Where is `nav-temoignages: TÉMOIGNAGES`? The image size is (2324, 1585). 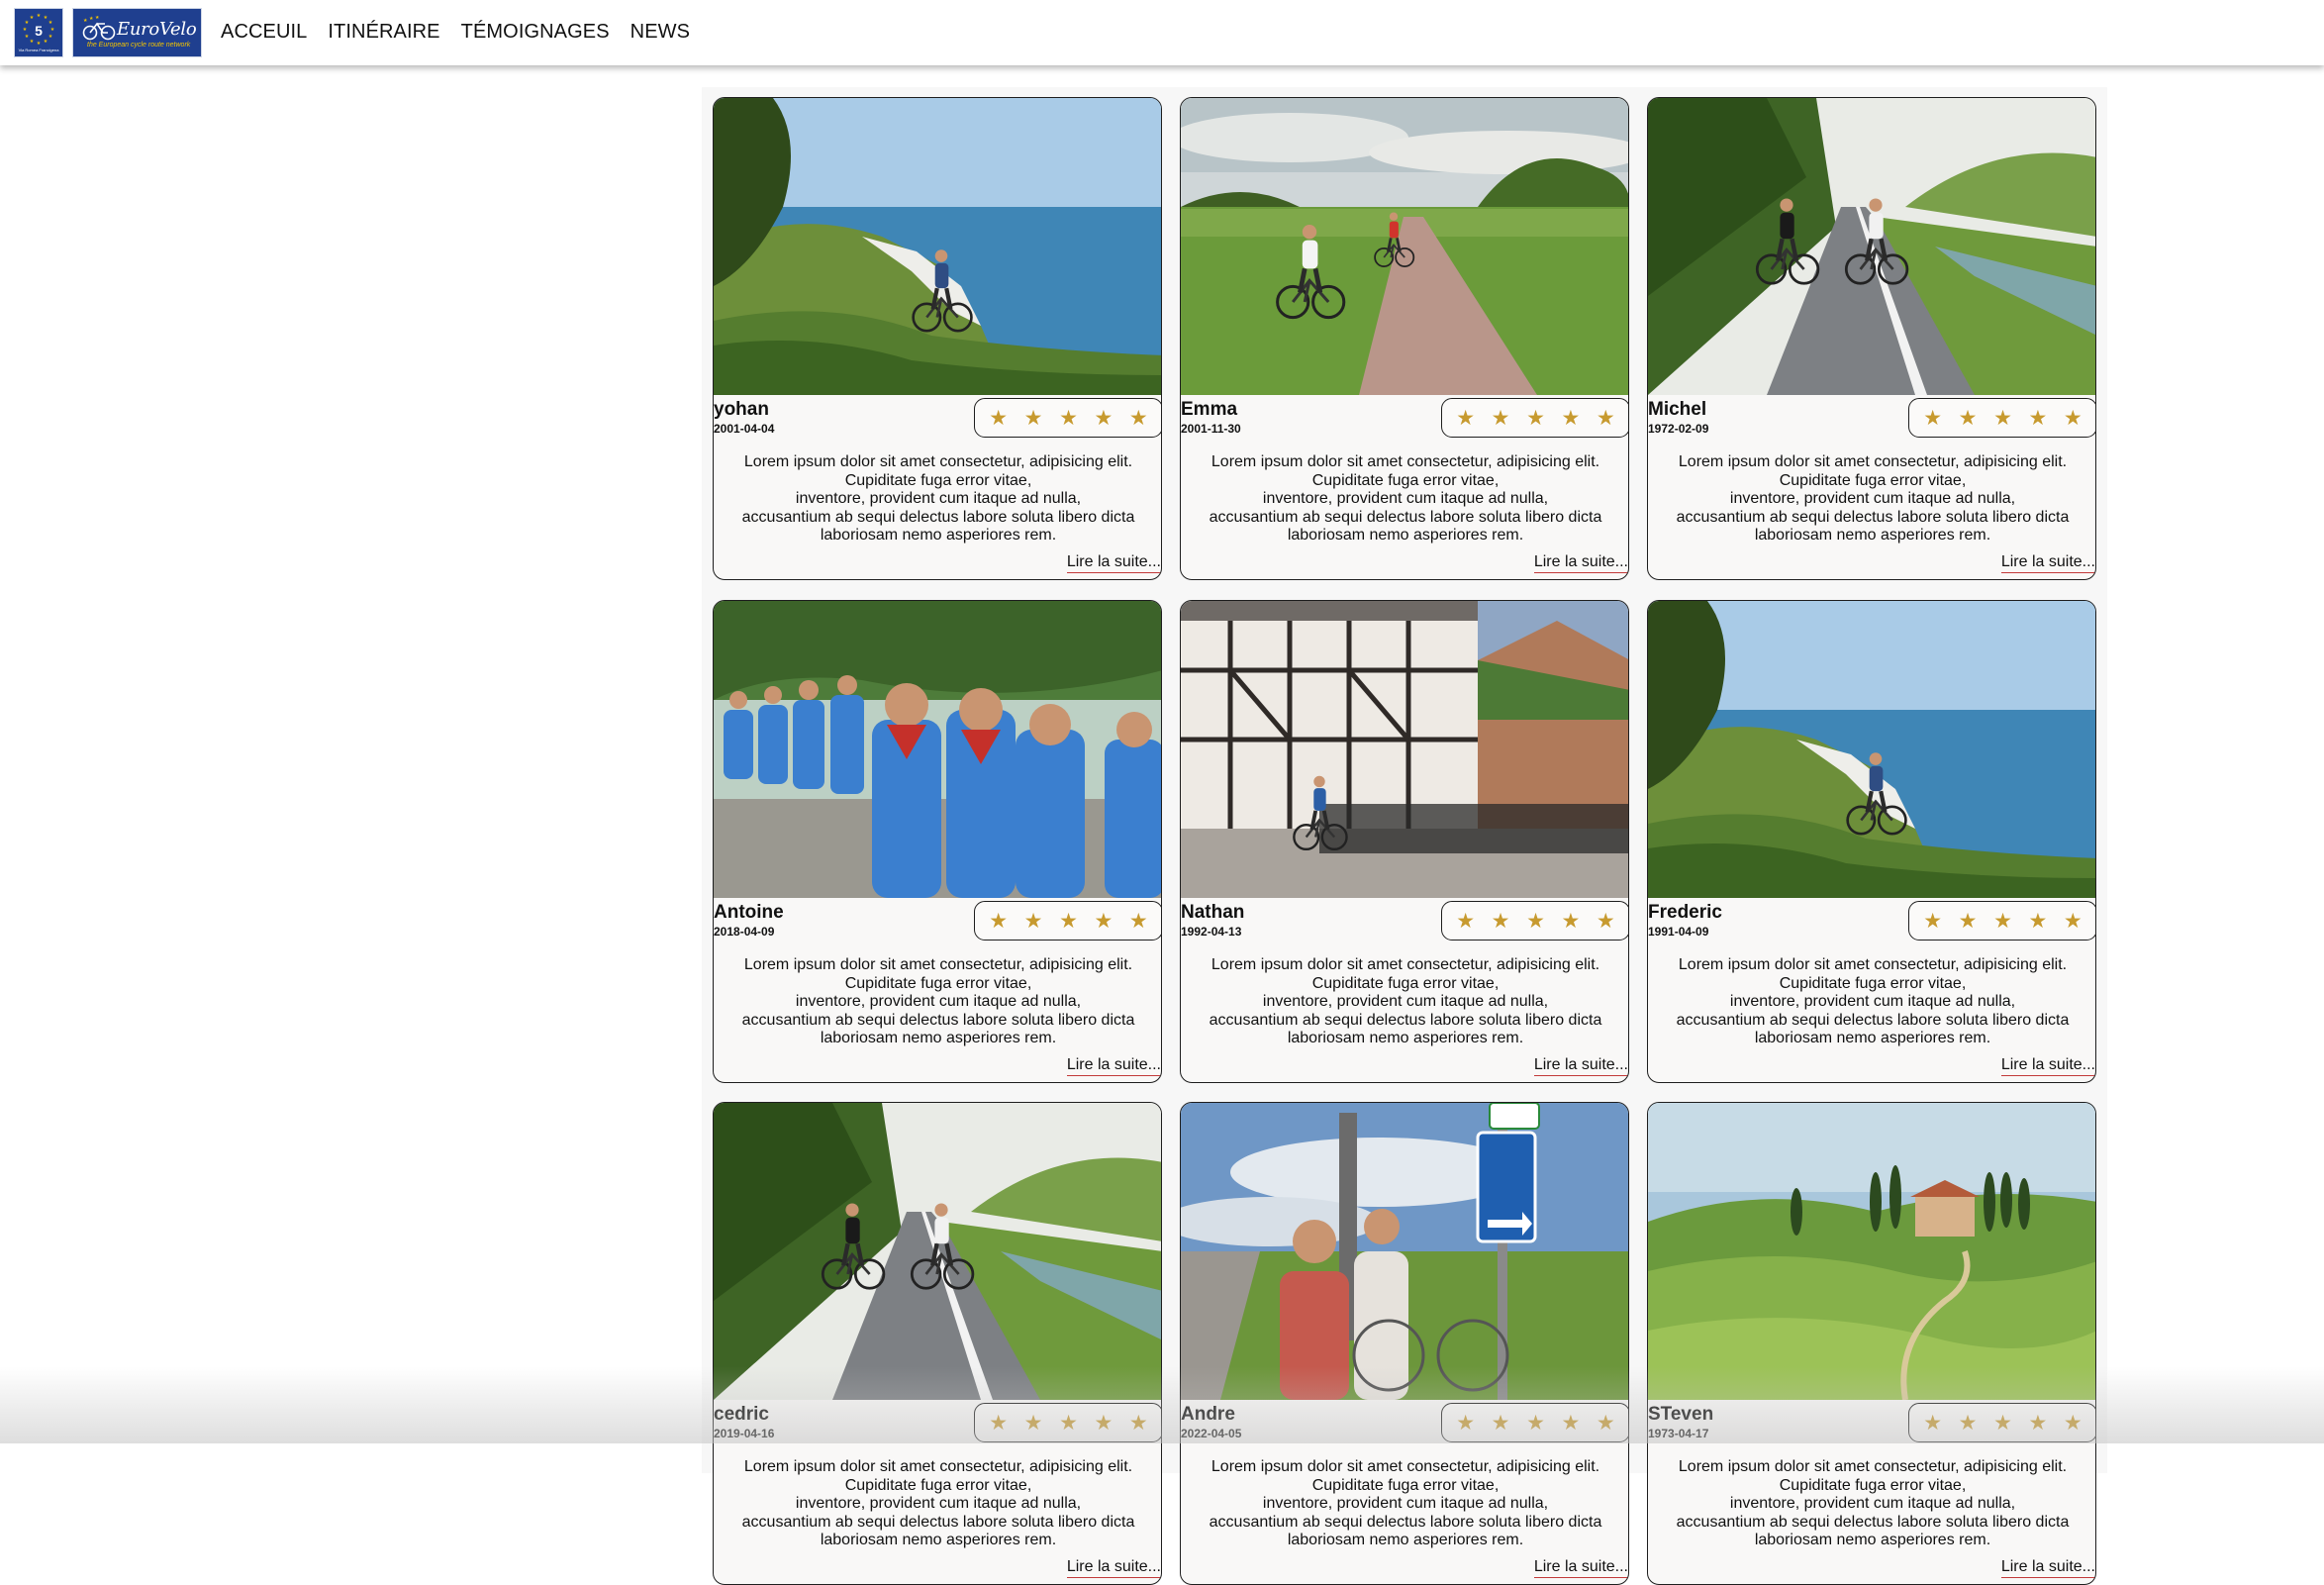
nav-temoignages: TÉMOIGNAGES is located at coordinates (535, 32).